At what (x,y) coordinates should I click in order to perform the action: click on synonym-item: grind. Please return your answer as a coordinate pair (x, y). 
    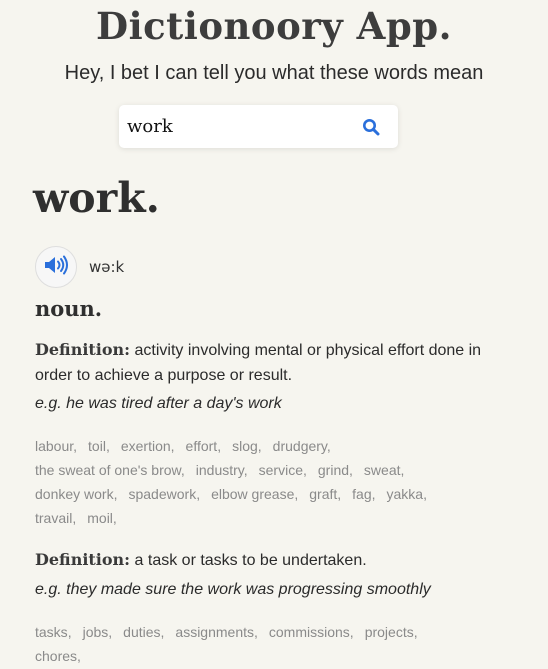
    Looking at the image, I should click on (335, 470).